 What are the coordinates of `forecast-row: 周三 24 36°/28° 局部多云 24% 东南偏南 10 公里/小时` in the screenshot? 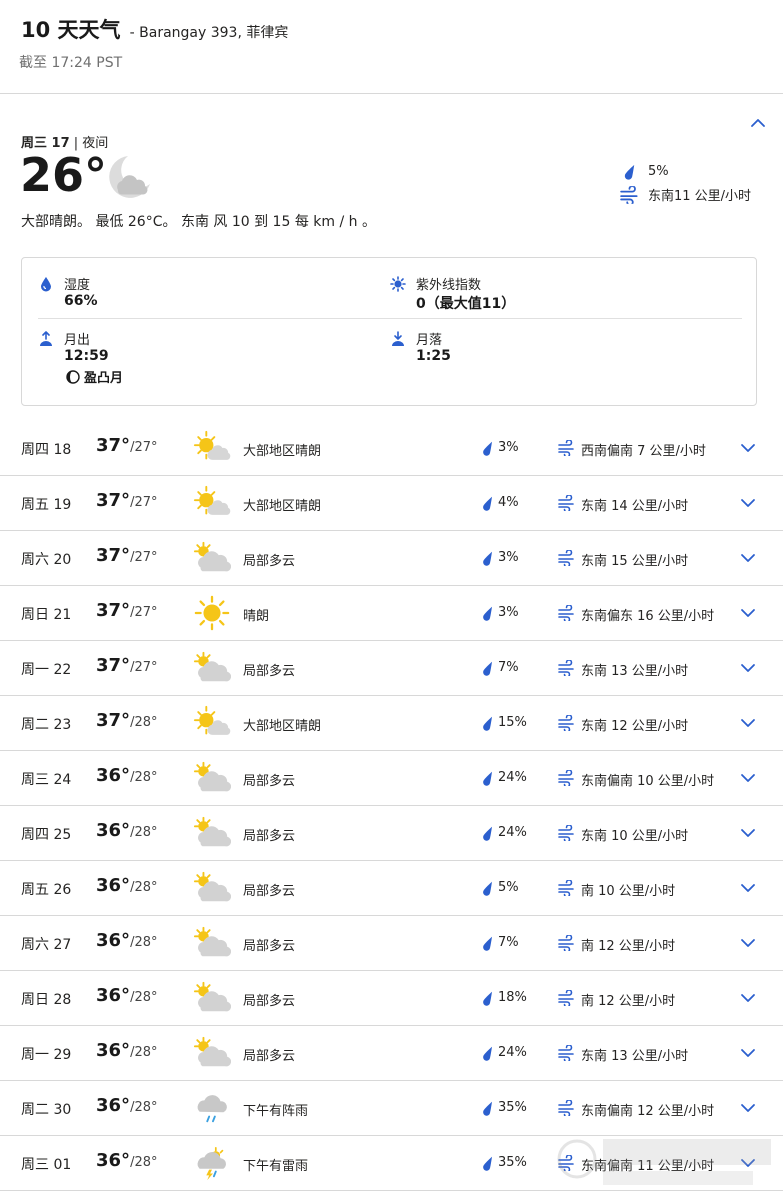 It's located at (391, 778).